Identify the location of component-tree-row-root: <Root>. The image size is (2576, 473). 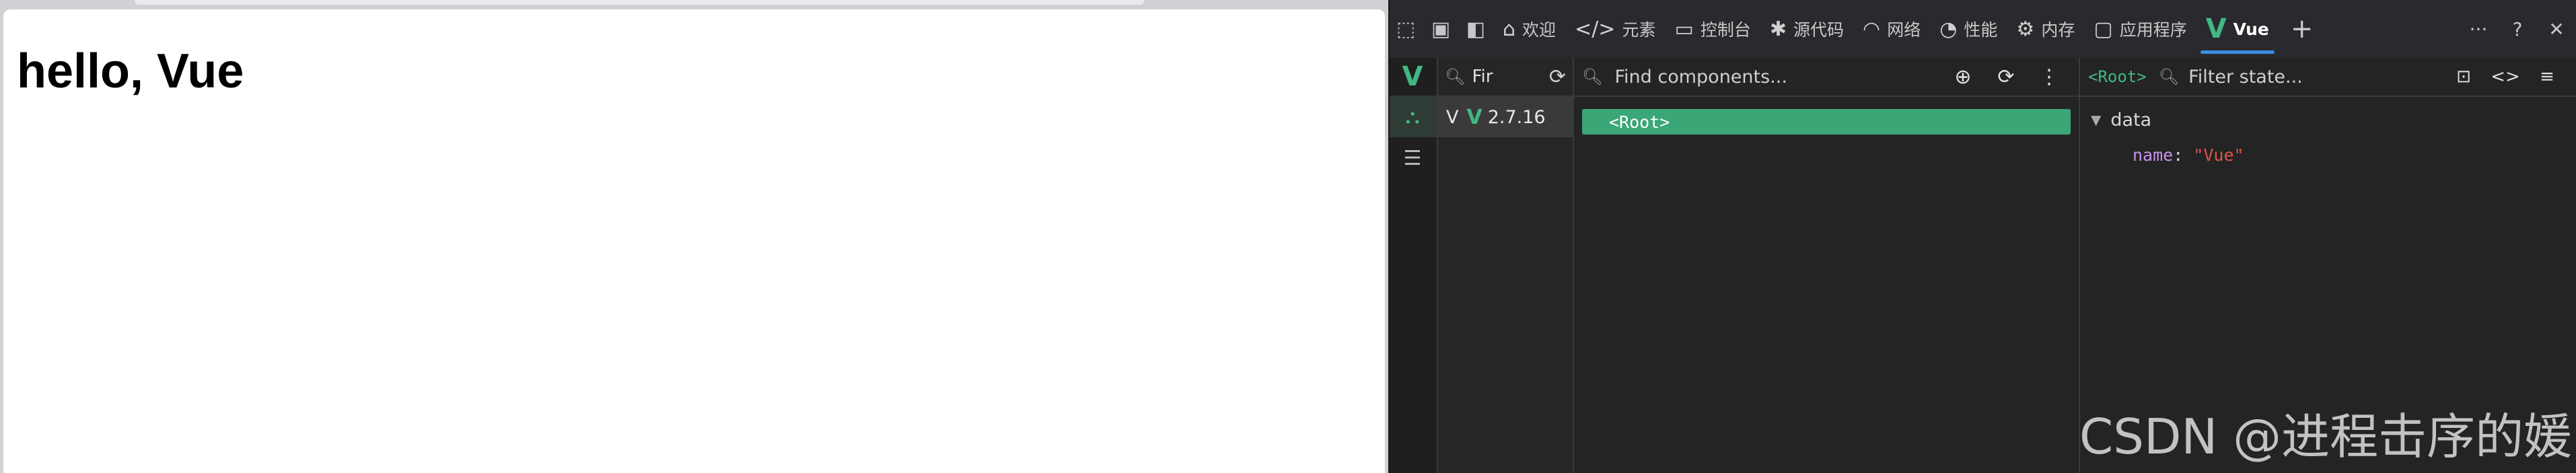
(1826, 122).